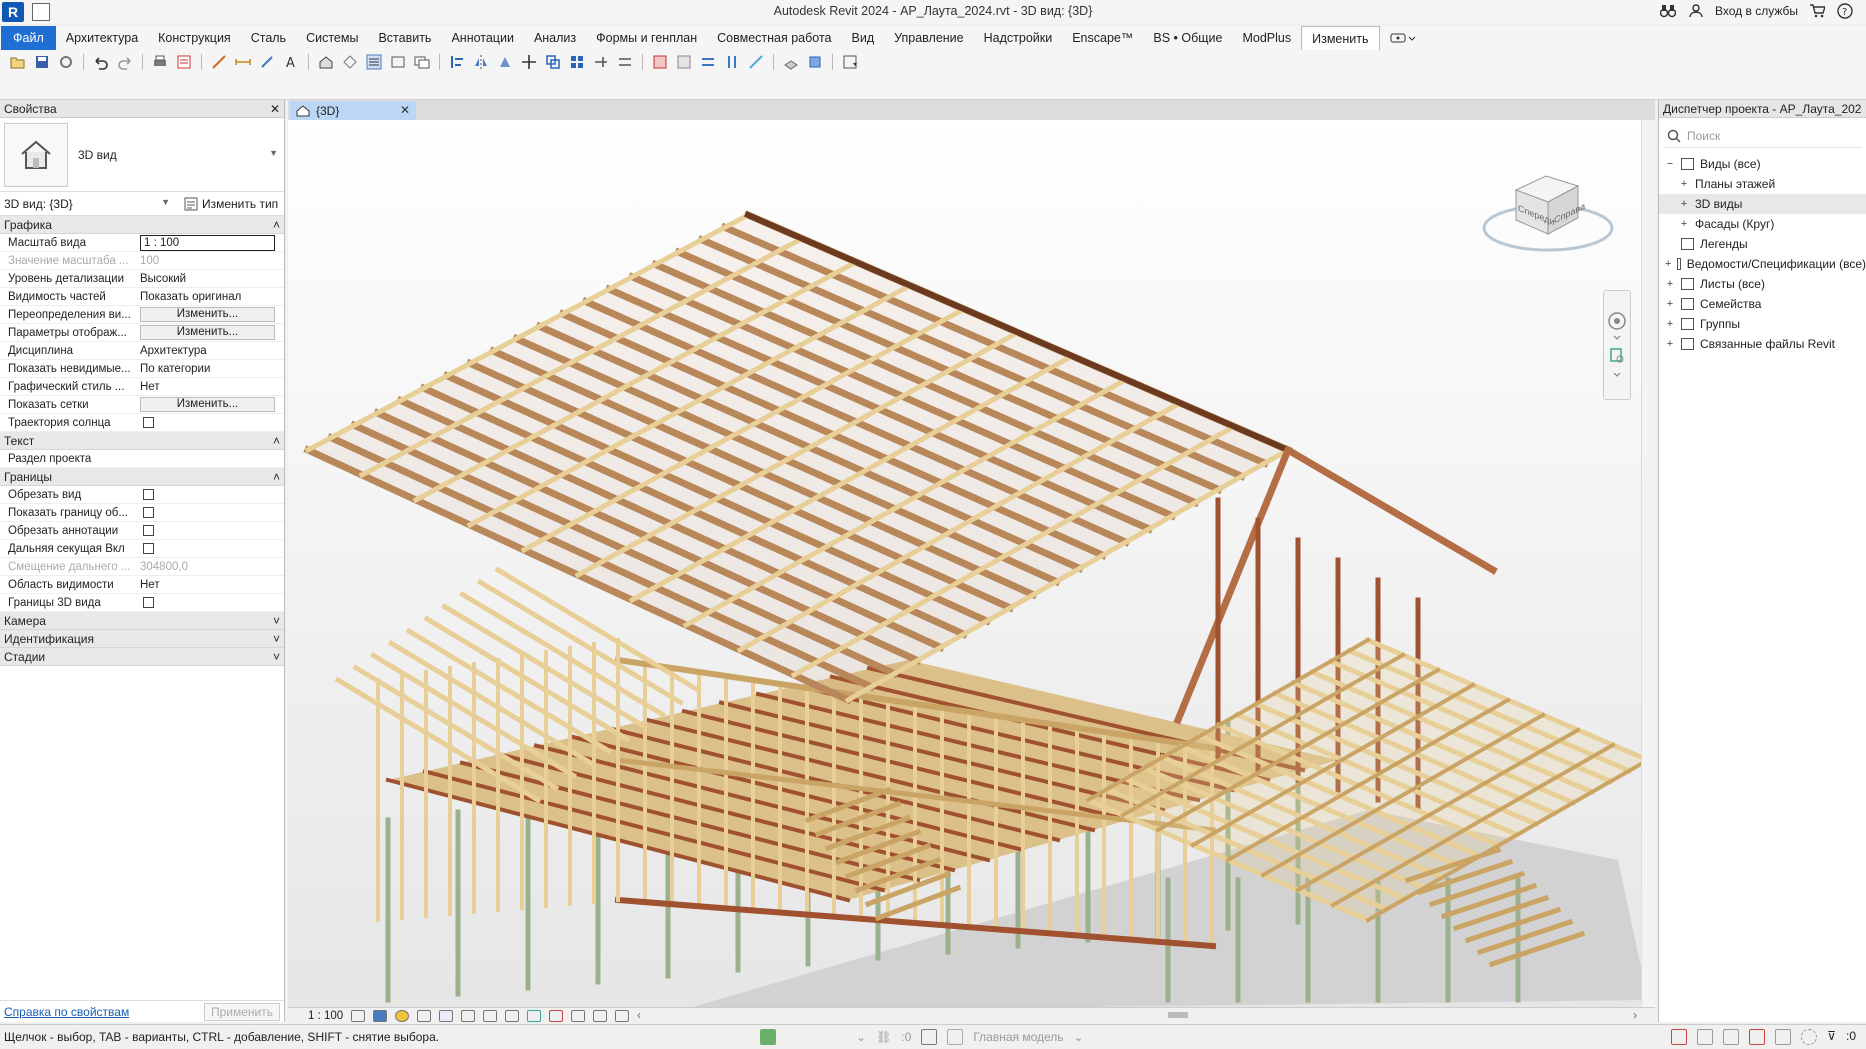 The image size is (1866, 1049). What do you see at coordinates (219, 62) in the screenshot?
I see `measure-icon` at bounding box center [219, 62].